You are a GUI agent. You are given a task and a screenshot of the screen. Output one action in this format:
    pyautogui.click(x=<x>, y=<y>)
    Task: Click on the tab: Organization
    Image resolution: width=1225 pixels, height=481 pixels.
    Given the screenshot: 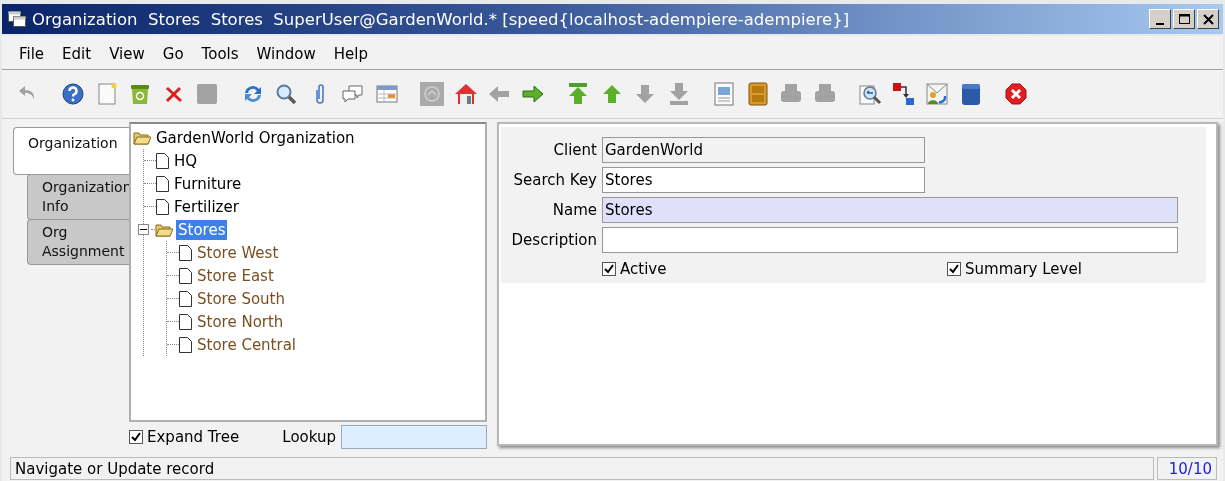 What is the action you would take?
    pyautogui.click(x=72, y=151)
    